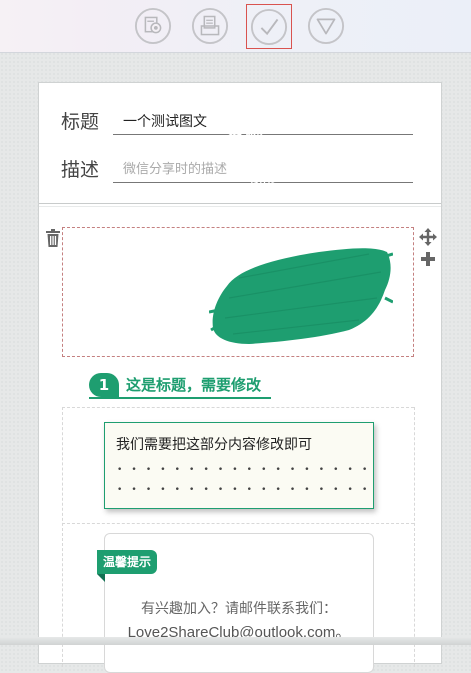 The width and height of the screenshot is (471, 673). Describe the element at coordinates (194, 385) in the screenshot. I see `heading-text: 这是标题，需要修改` at that location.